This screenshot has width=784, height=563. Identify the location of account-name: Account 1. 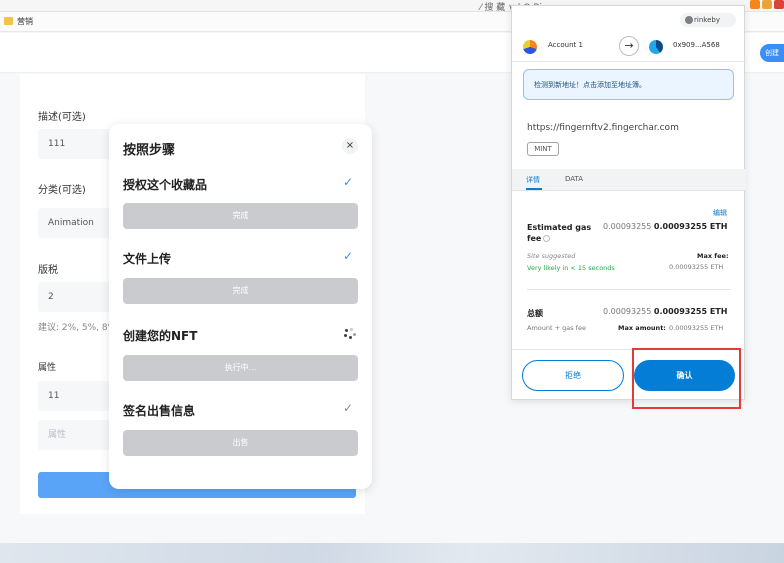
(565, 45).